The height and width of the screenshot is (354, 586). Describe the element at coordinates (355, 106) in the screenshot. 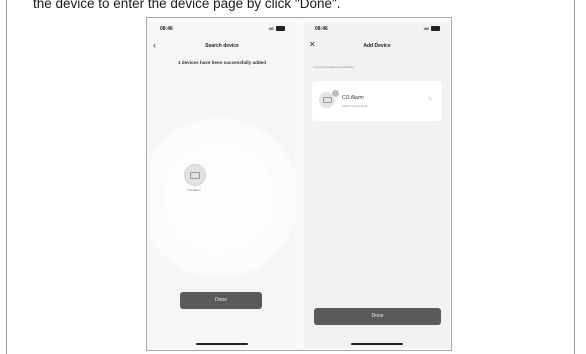

I see `device-status: Added successfully` at that location.